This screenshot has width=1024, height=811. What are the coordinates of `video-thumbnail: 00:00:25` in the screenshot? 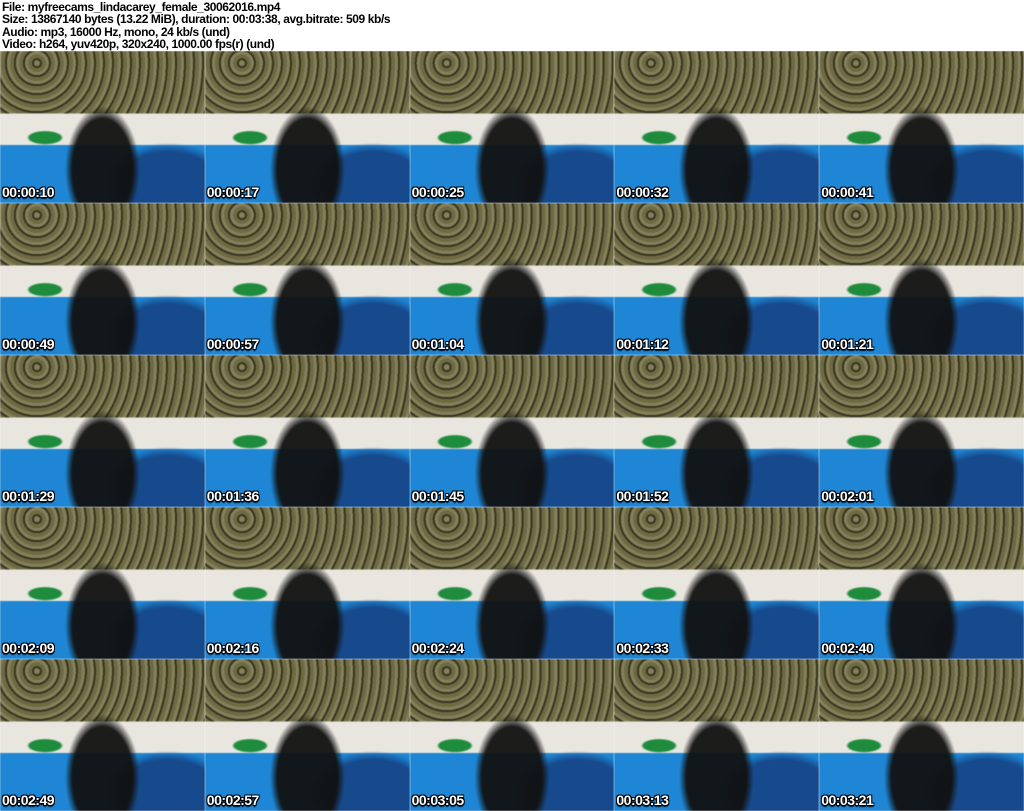 It's located at (512, 127).